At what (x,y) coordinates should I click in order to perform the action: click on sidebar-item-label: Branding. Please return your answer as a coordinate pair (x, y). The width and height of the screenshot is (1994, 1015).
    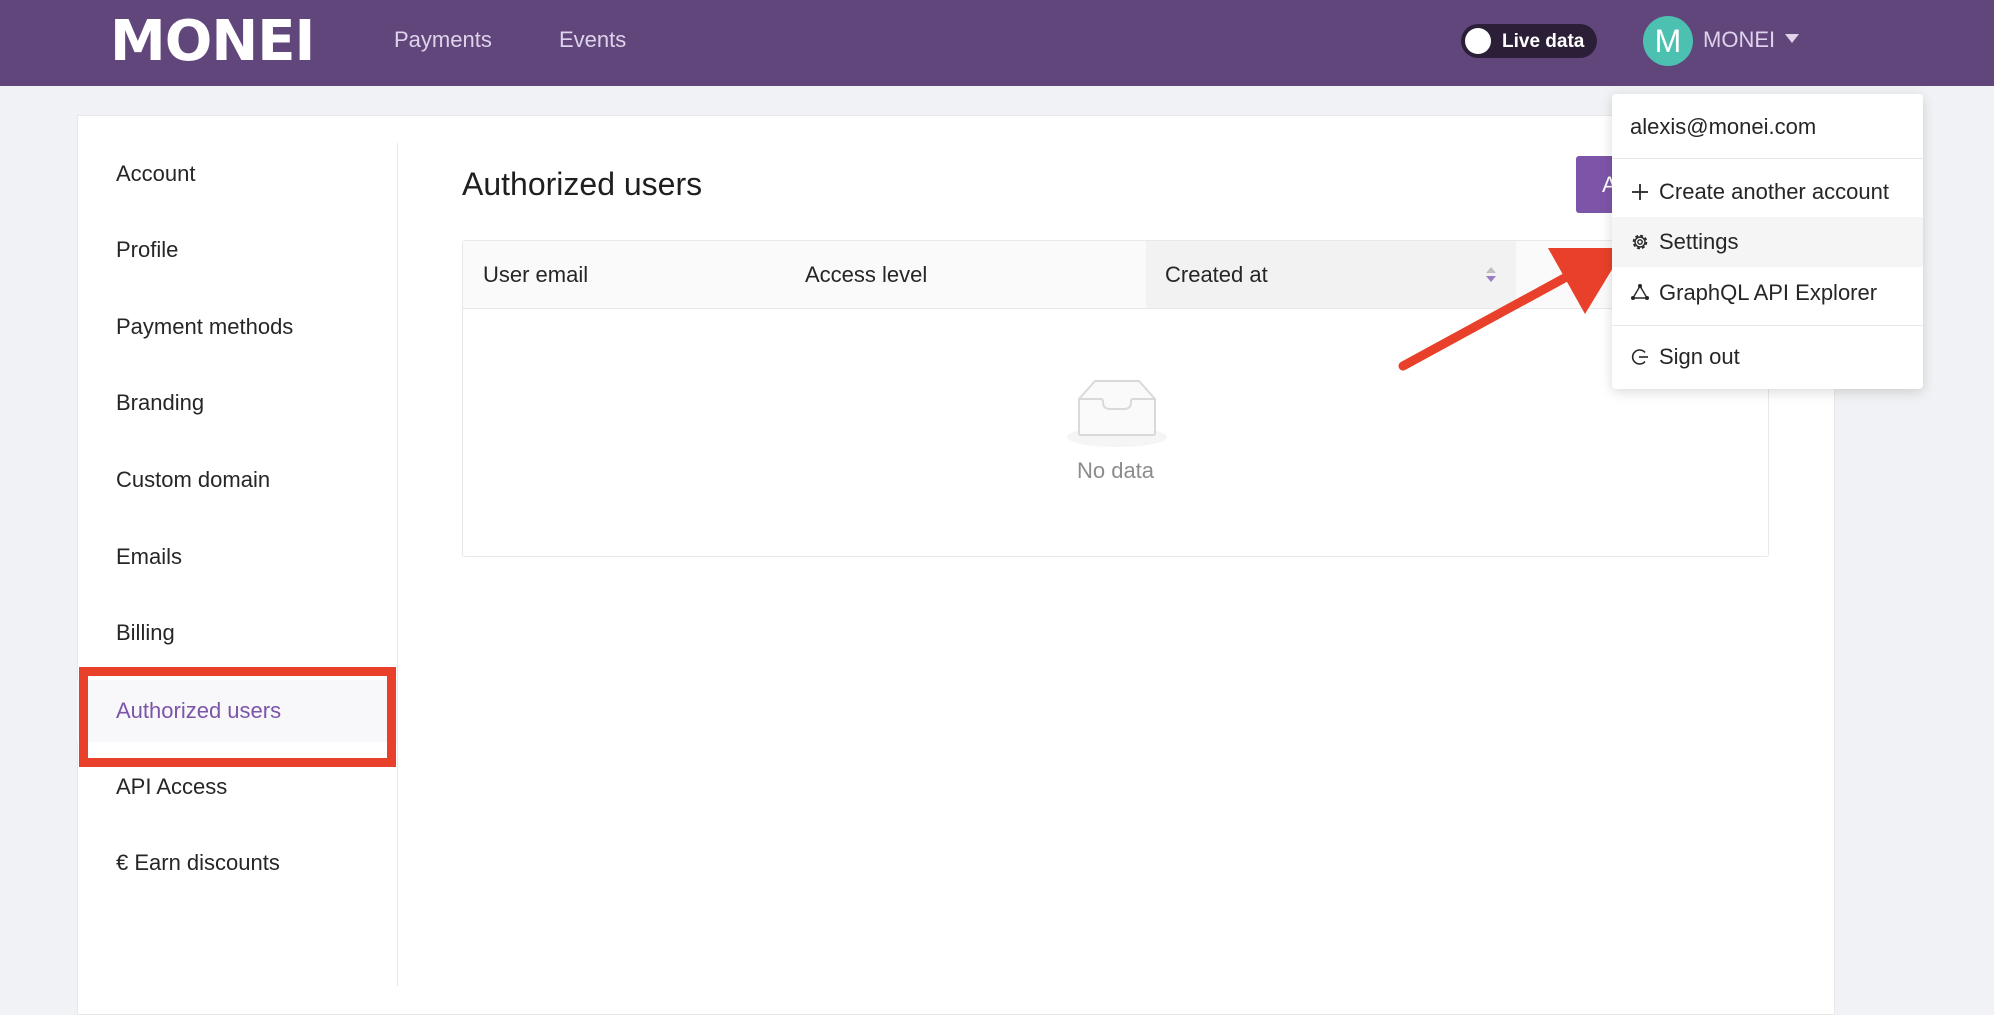
    Looking at the image, I should click on (160, 402).